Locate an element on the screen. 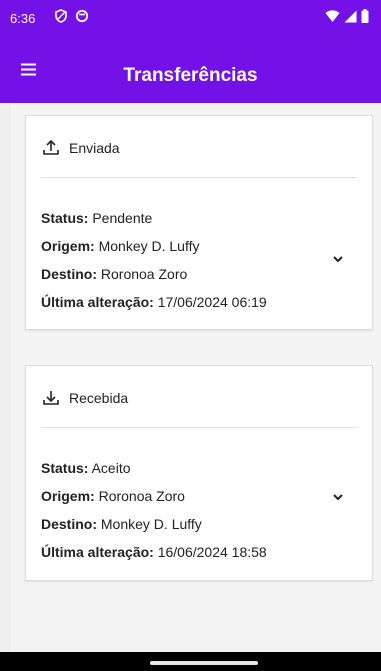  system-nav-bar is located at coordinates (190, 661).